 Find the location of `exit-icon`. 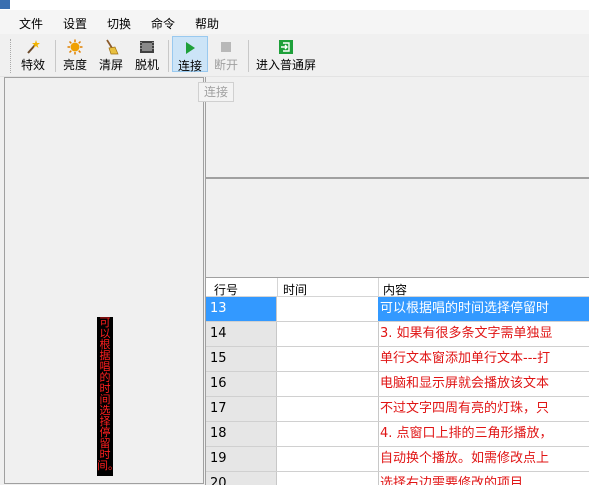

exit-icon is located at coordinates (286, 47).